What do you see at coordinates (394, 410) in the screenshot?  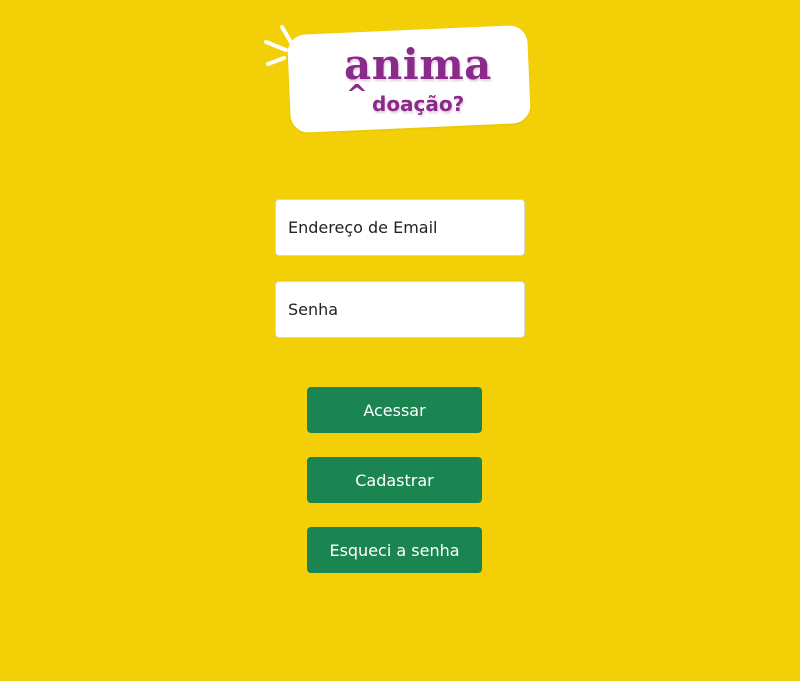 I see `login-button: Acessar` at bounding box center [394, 410].